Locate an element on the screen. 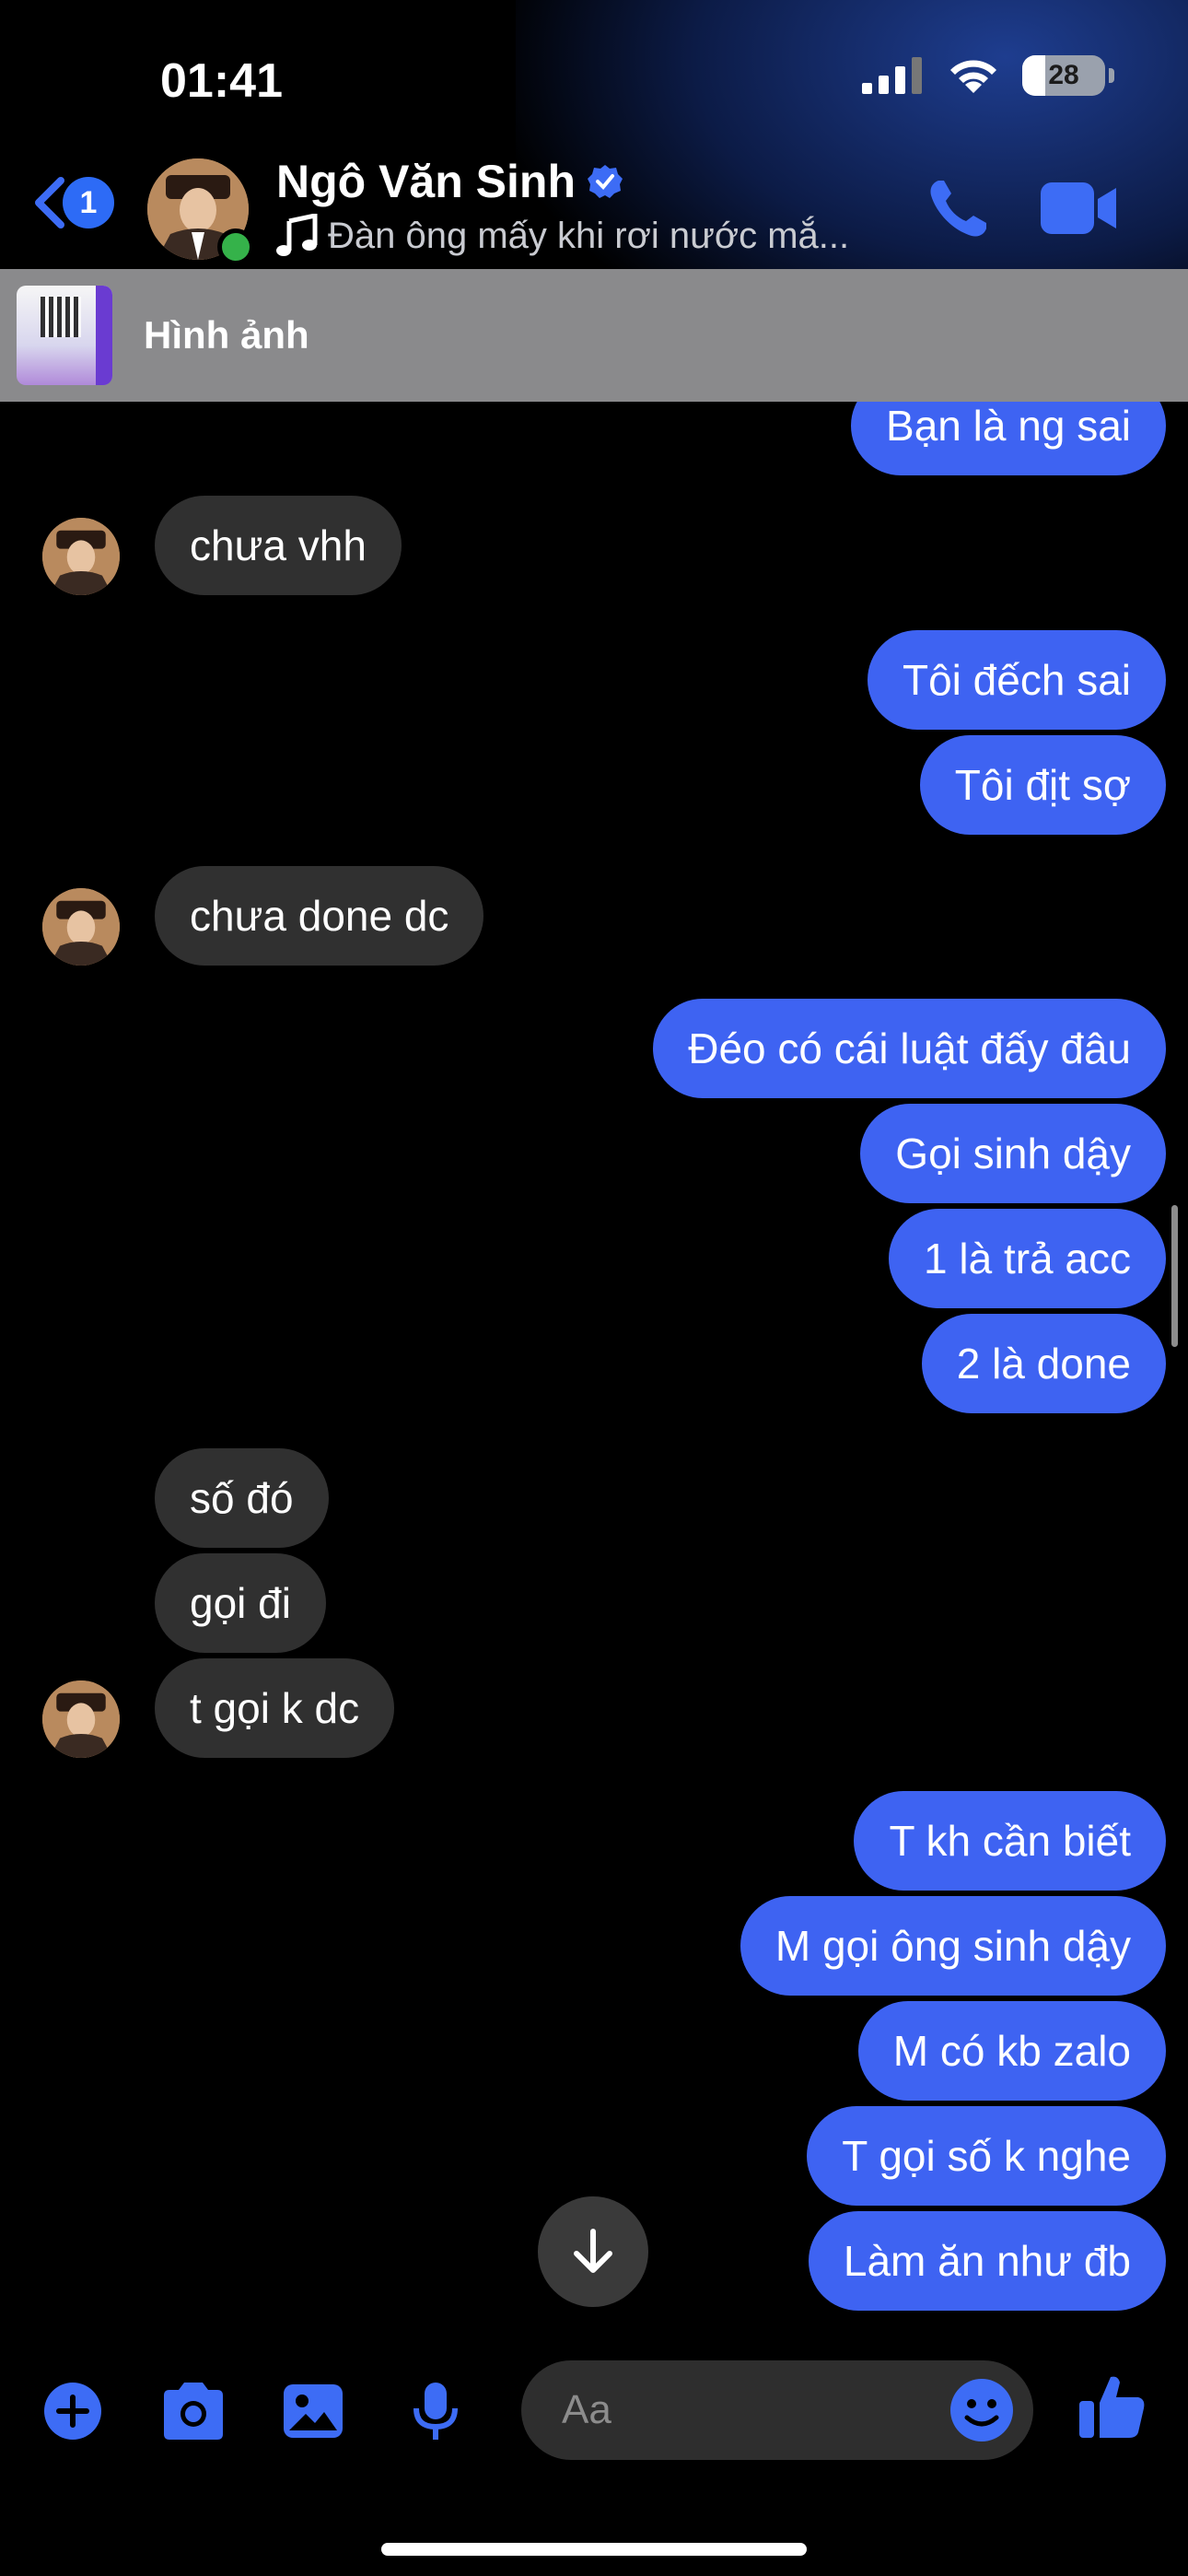 This screenshot has height=2576, width=1188. voice-call-button is located at coordinates (958, 211).